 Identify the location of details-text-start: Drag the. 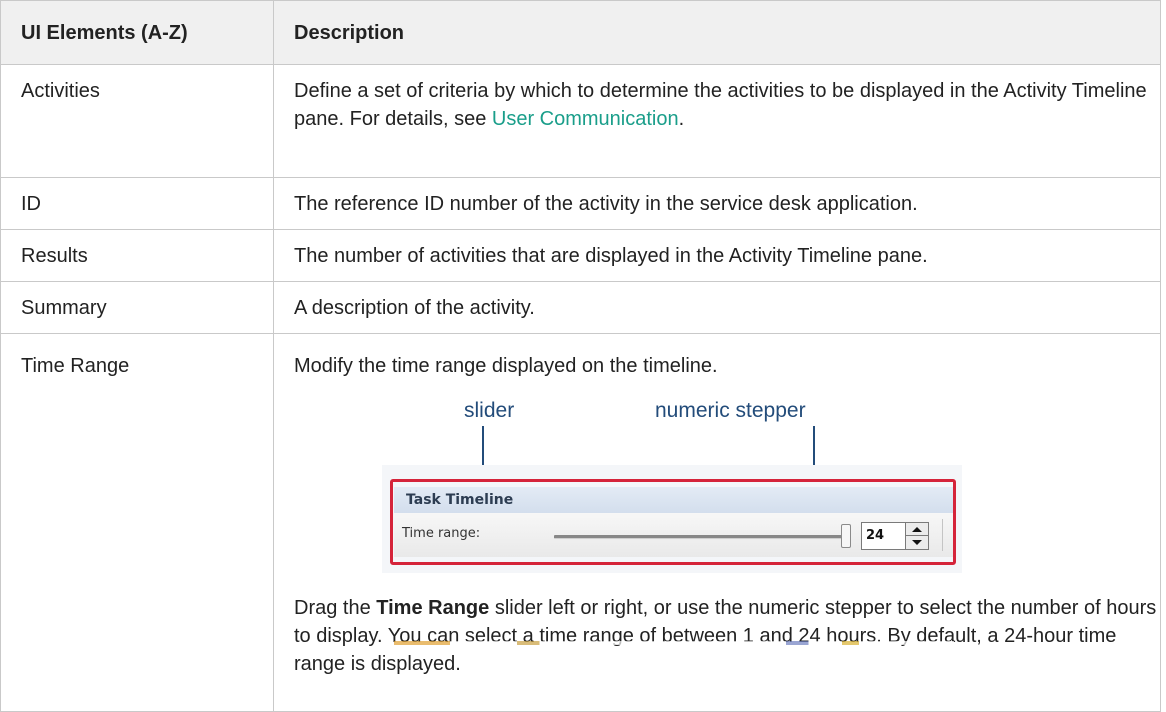
(335, 608).